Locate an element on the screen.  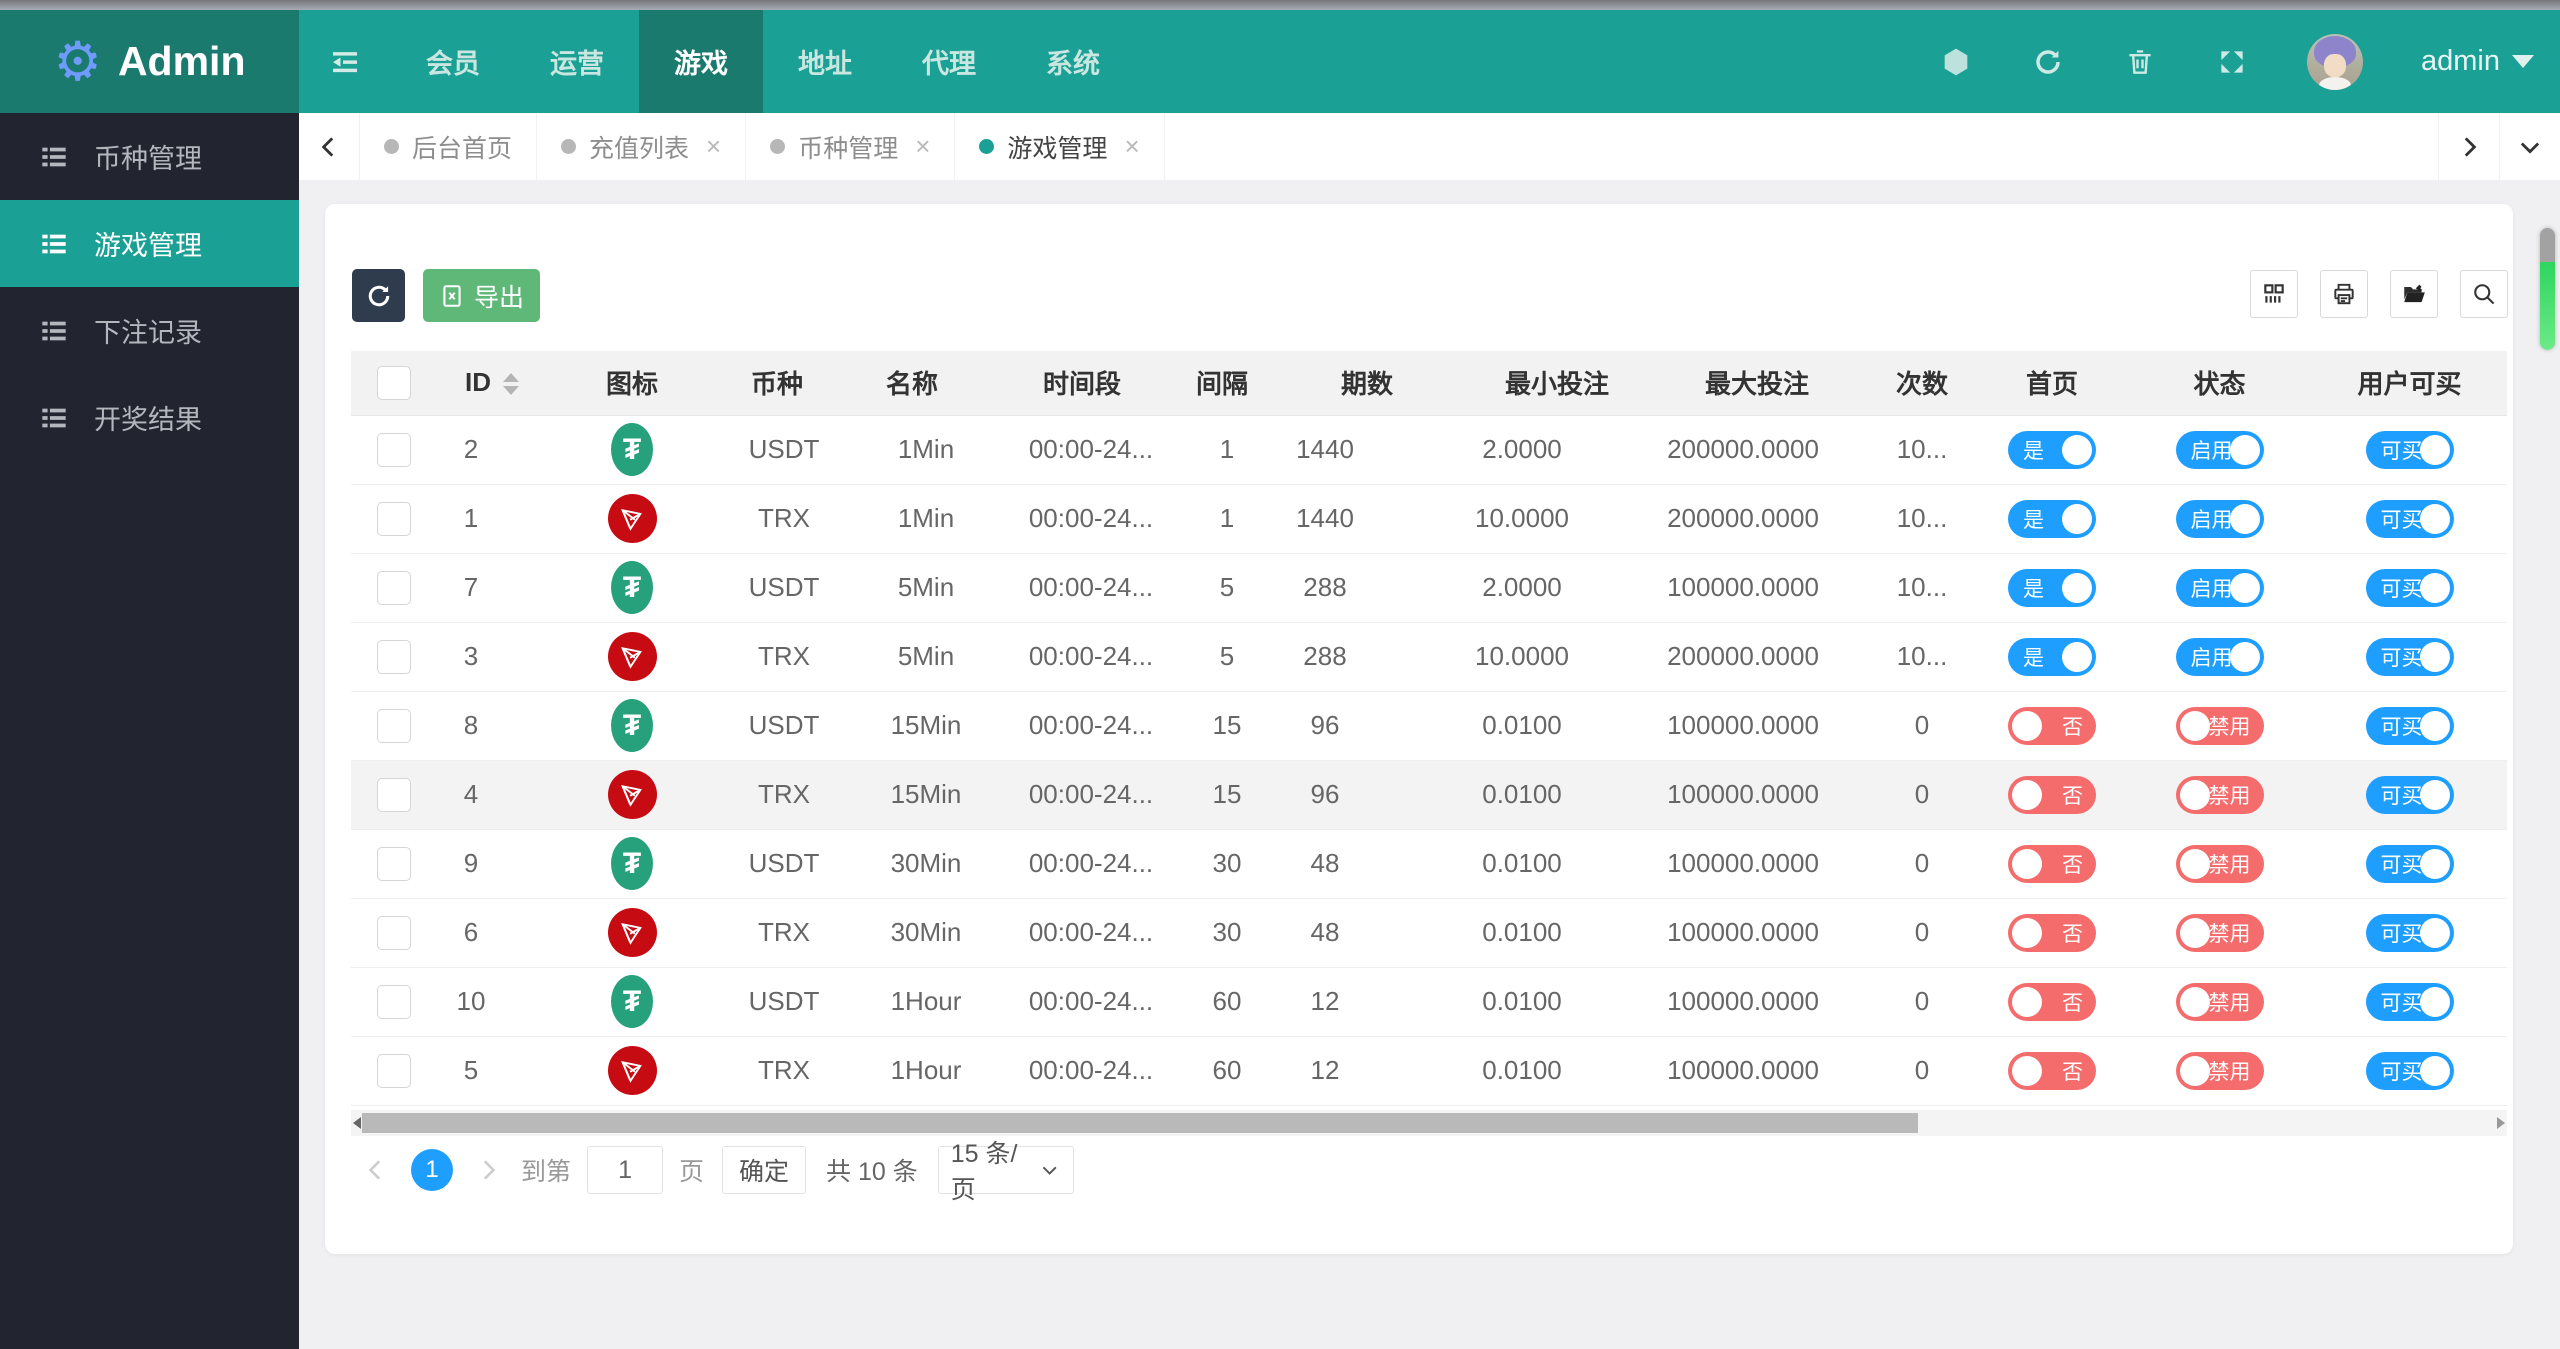
nav-item-operations: 运营 is located at coordinates (577, 61).